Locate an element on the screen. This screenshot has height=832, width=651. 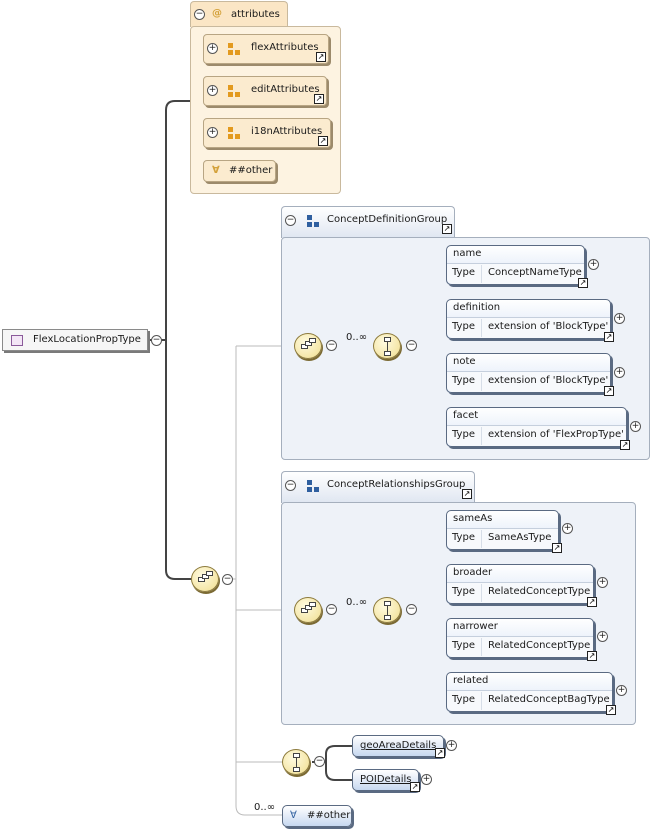
choice-branches is located at coordinates (338, 763).